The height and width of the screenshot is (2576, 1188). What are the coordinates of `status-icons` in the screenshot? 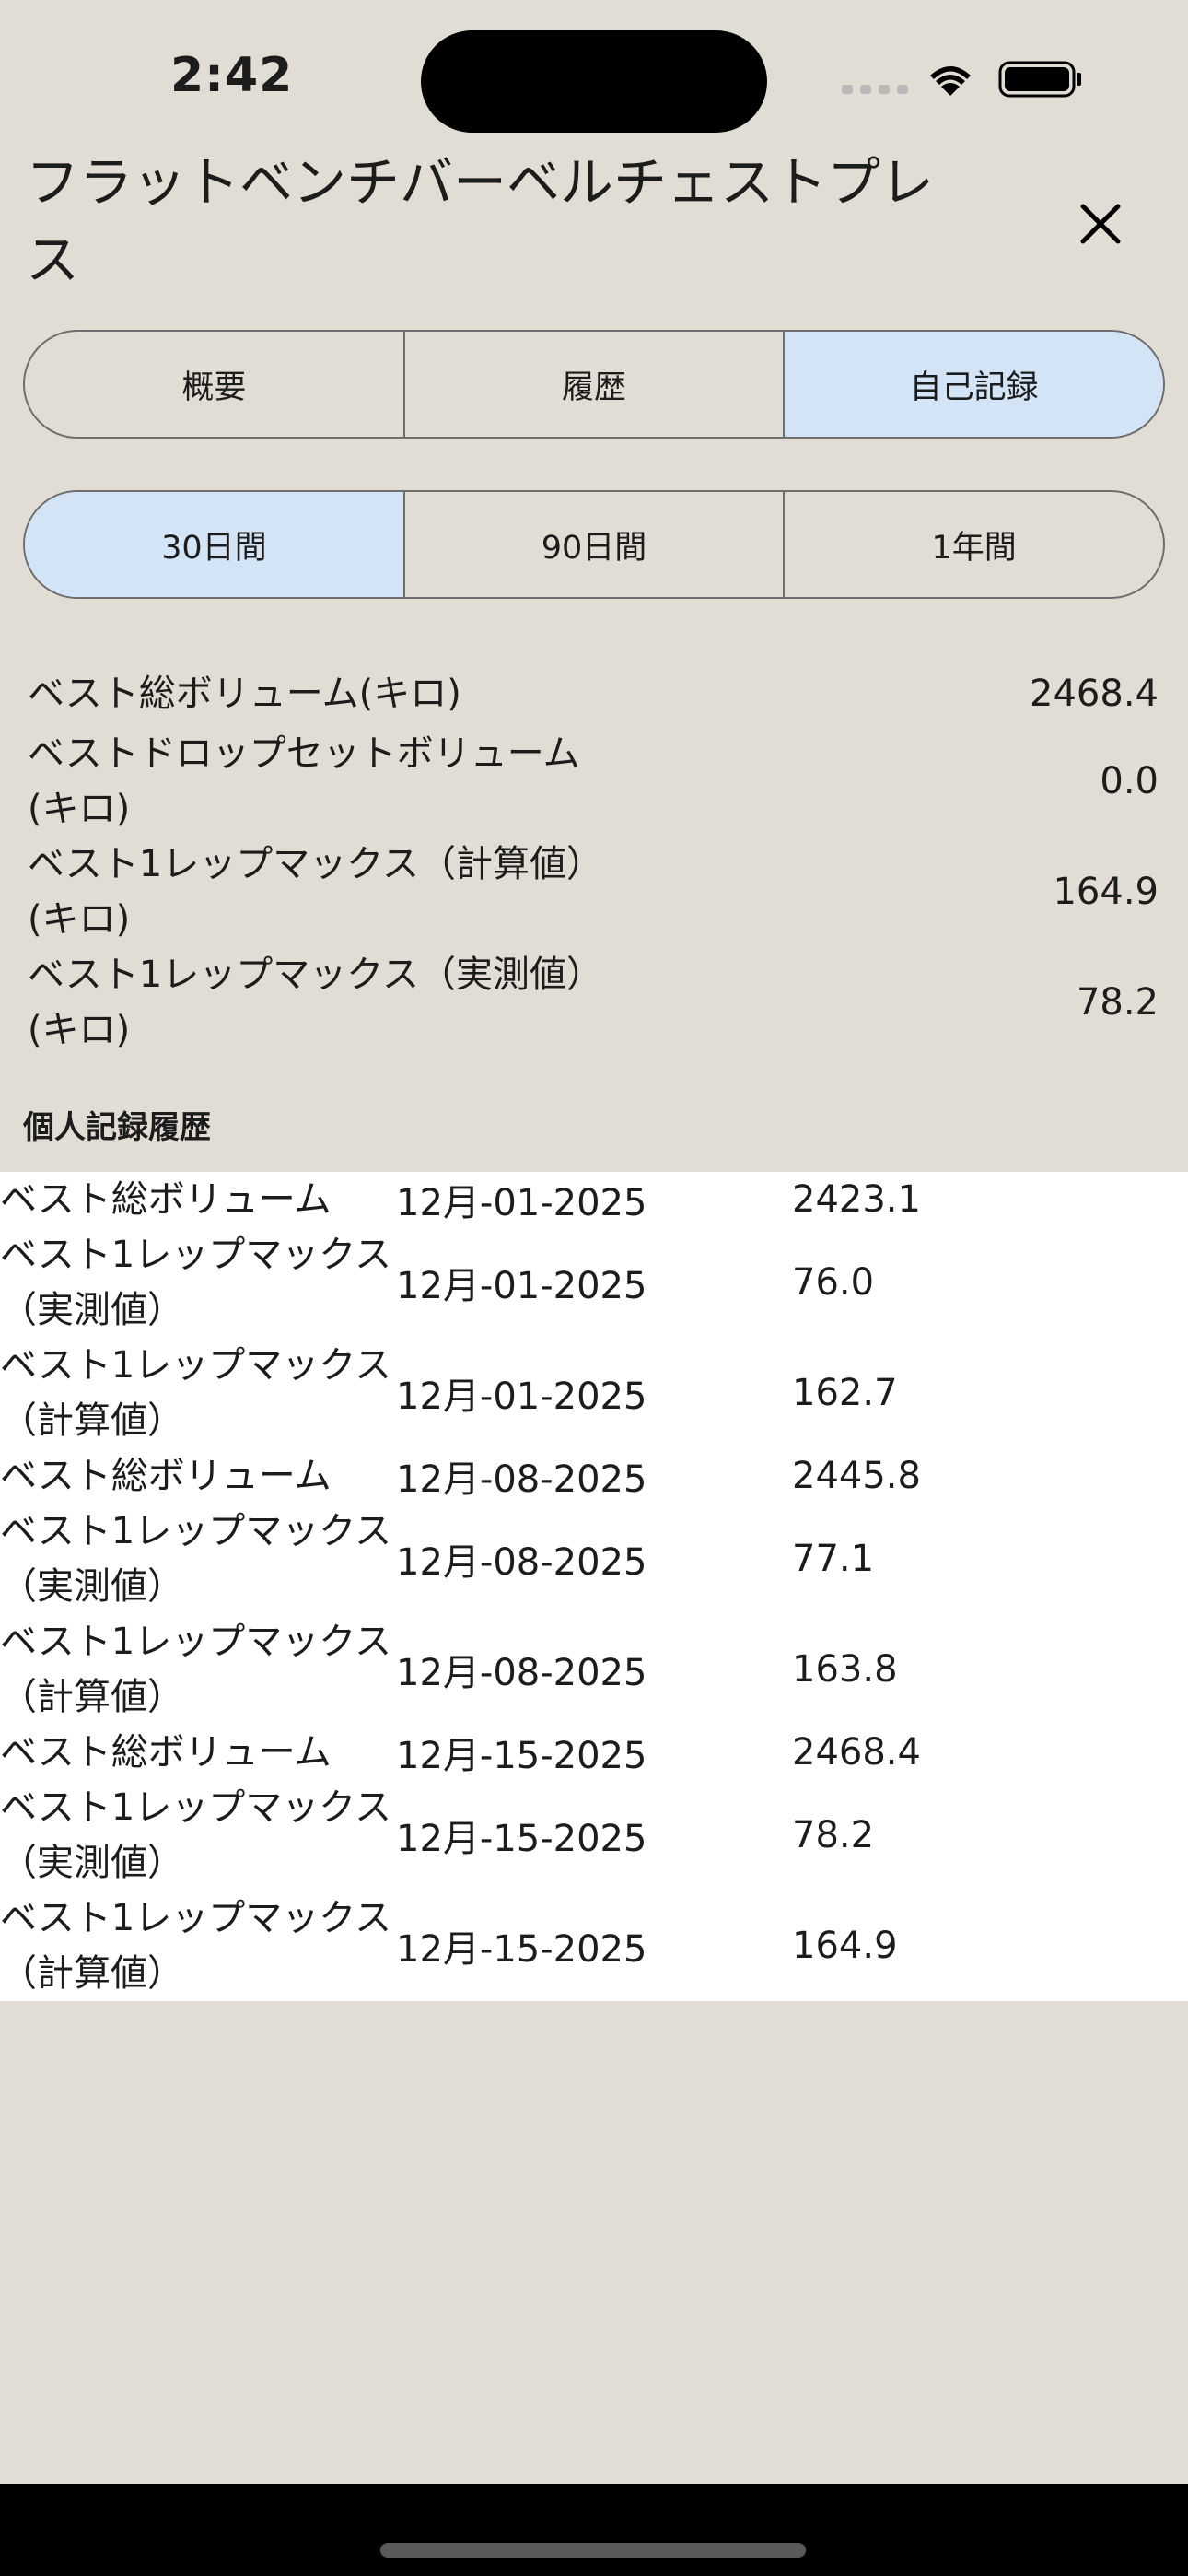 It's located at (962, 78).